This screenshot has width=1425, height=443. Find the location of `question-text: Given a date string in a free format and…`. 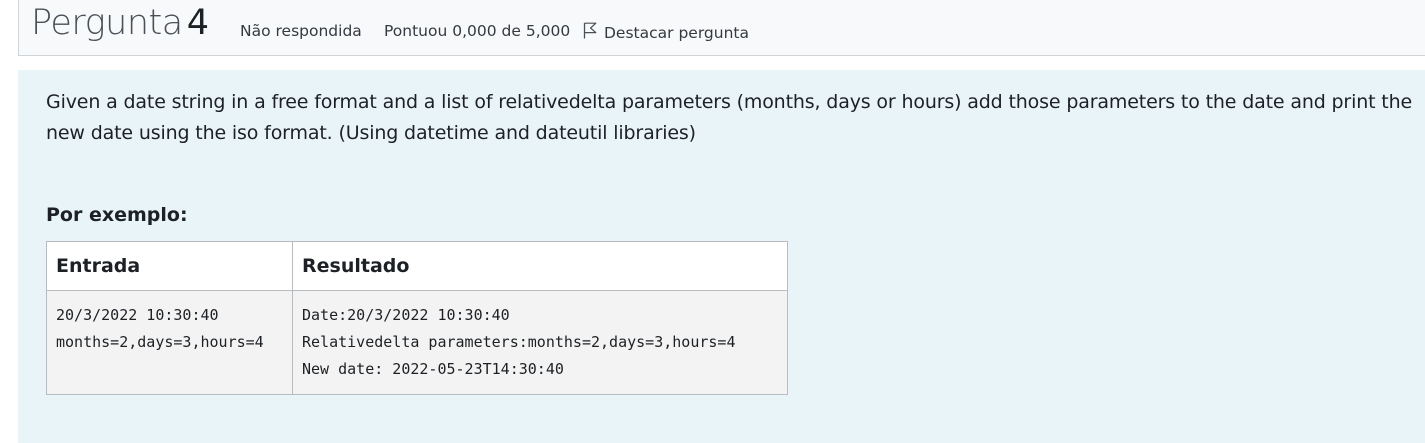

question-text: Given a date string in a free format and… is located at coordinates (729, 117).